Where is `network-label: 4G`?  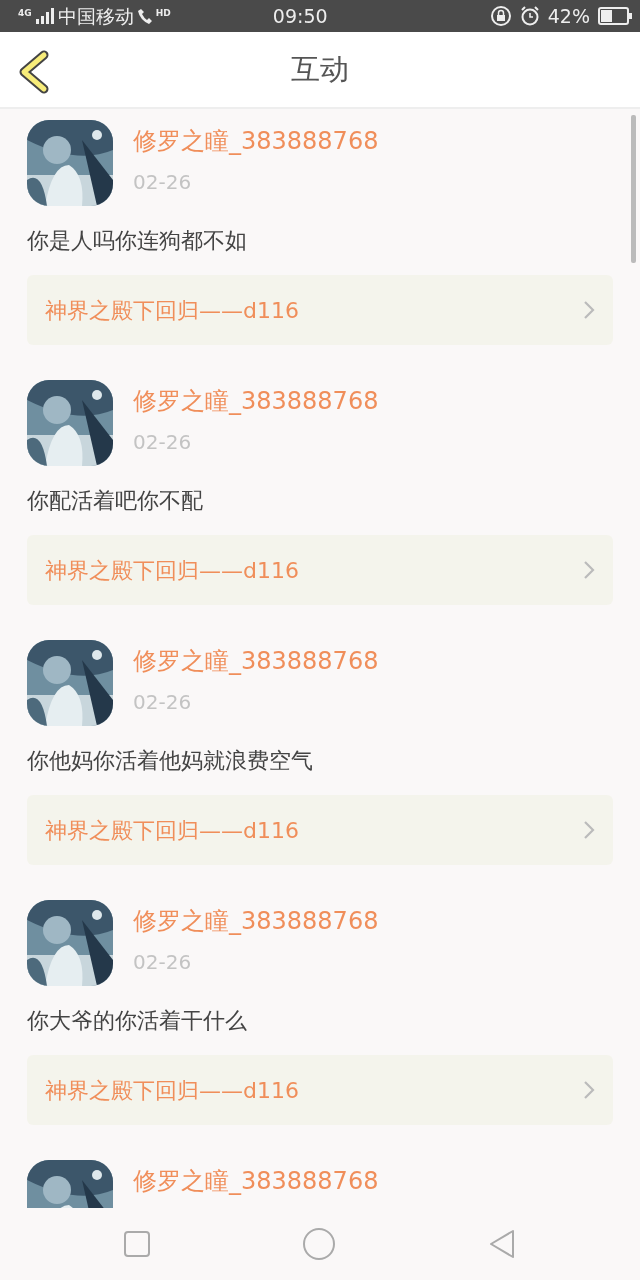
network-label: 4G is located at coordinates (25, 13).